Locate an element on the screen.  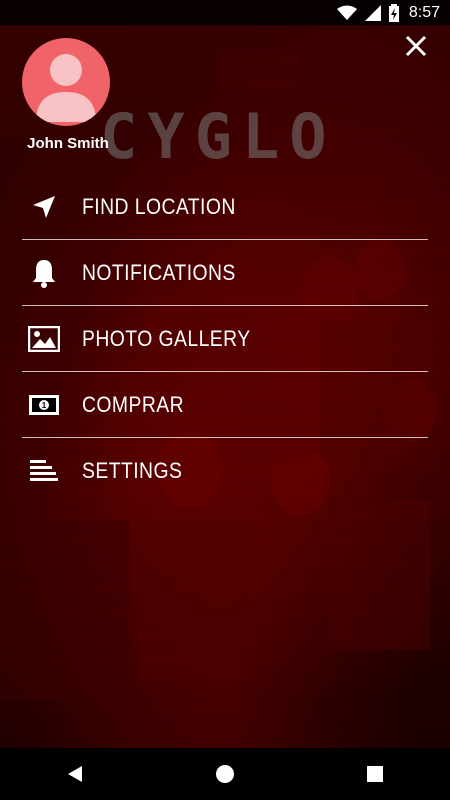
navigation-arrow-icon is located at coordinates (44, 207).